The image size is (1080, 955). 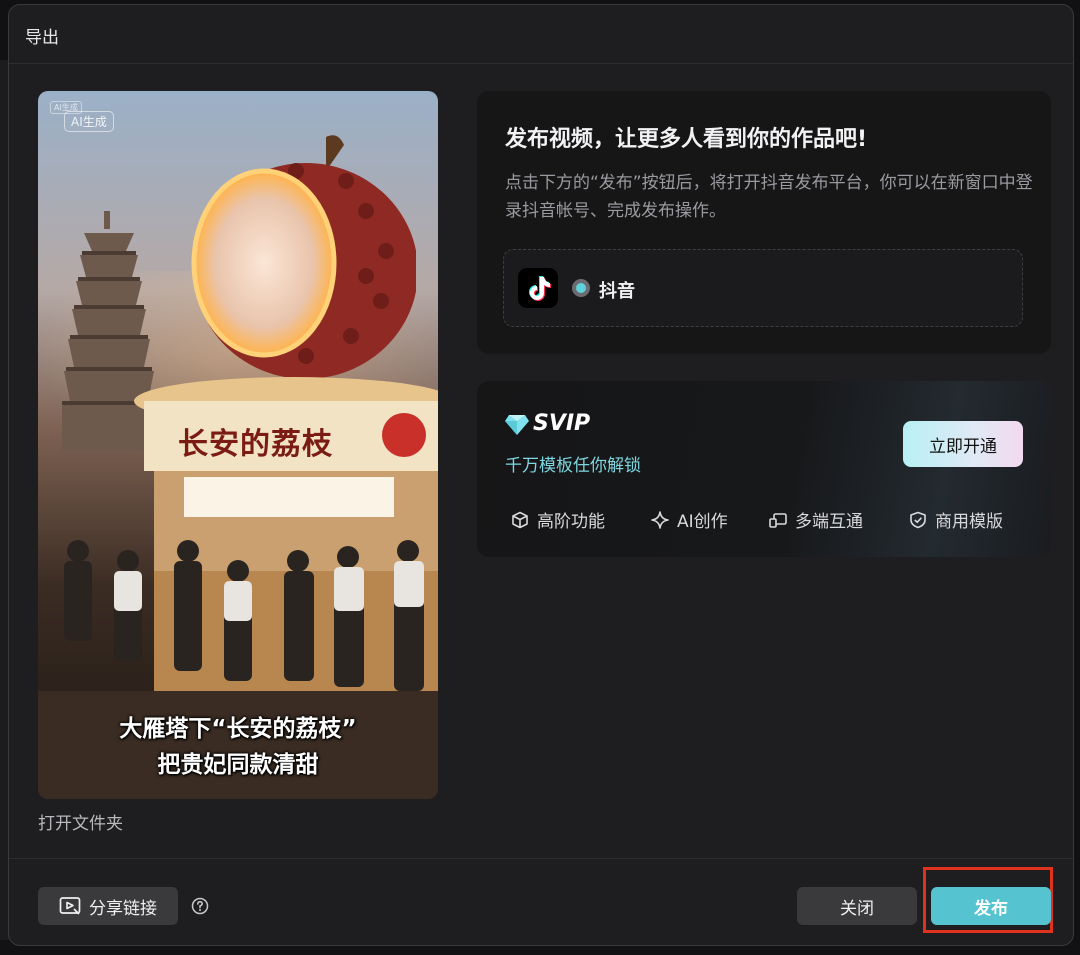 What do you see at coordinates (829, 522) in the screenshot?
I see `feature-label: 多端互通` at bounding box center [829, 522].